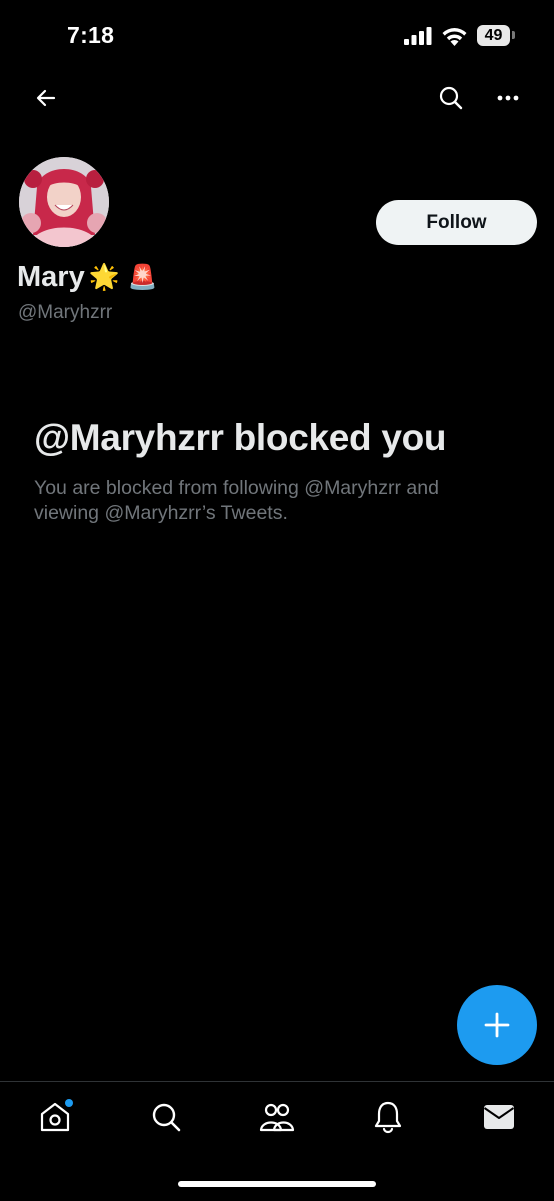 The height and width of the screenshot is (1201, 554). What do you see at coordinates (142, 277) in the screenshot?
I see `police-light-emoji: 🚨` at bounding box center [142, 277].